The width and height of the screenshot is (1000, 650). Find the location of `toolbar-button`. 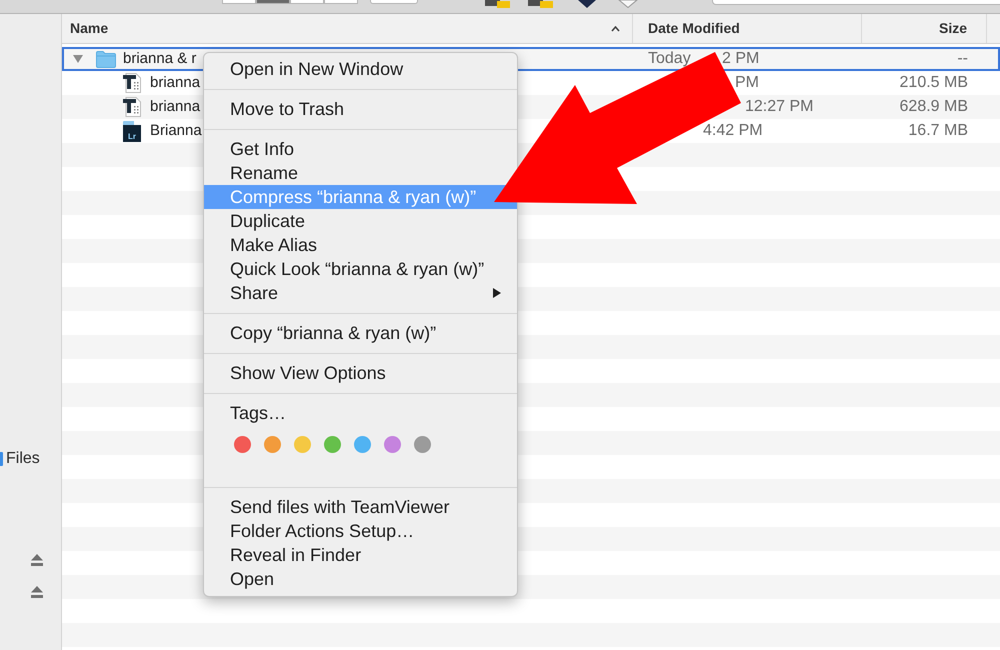

toolbar-button is located at coordinates (394, 2).